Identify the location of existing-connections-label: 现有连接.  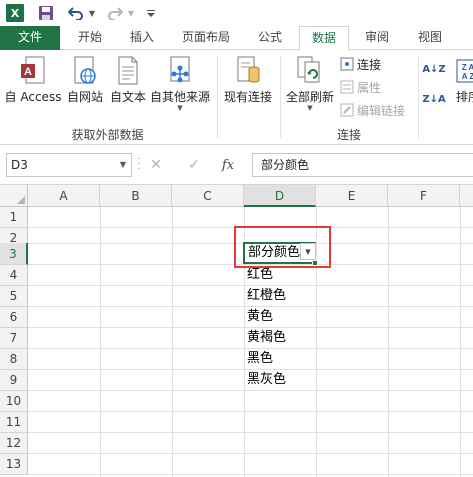
(247, 97).